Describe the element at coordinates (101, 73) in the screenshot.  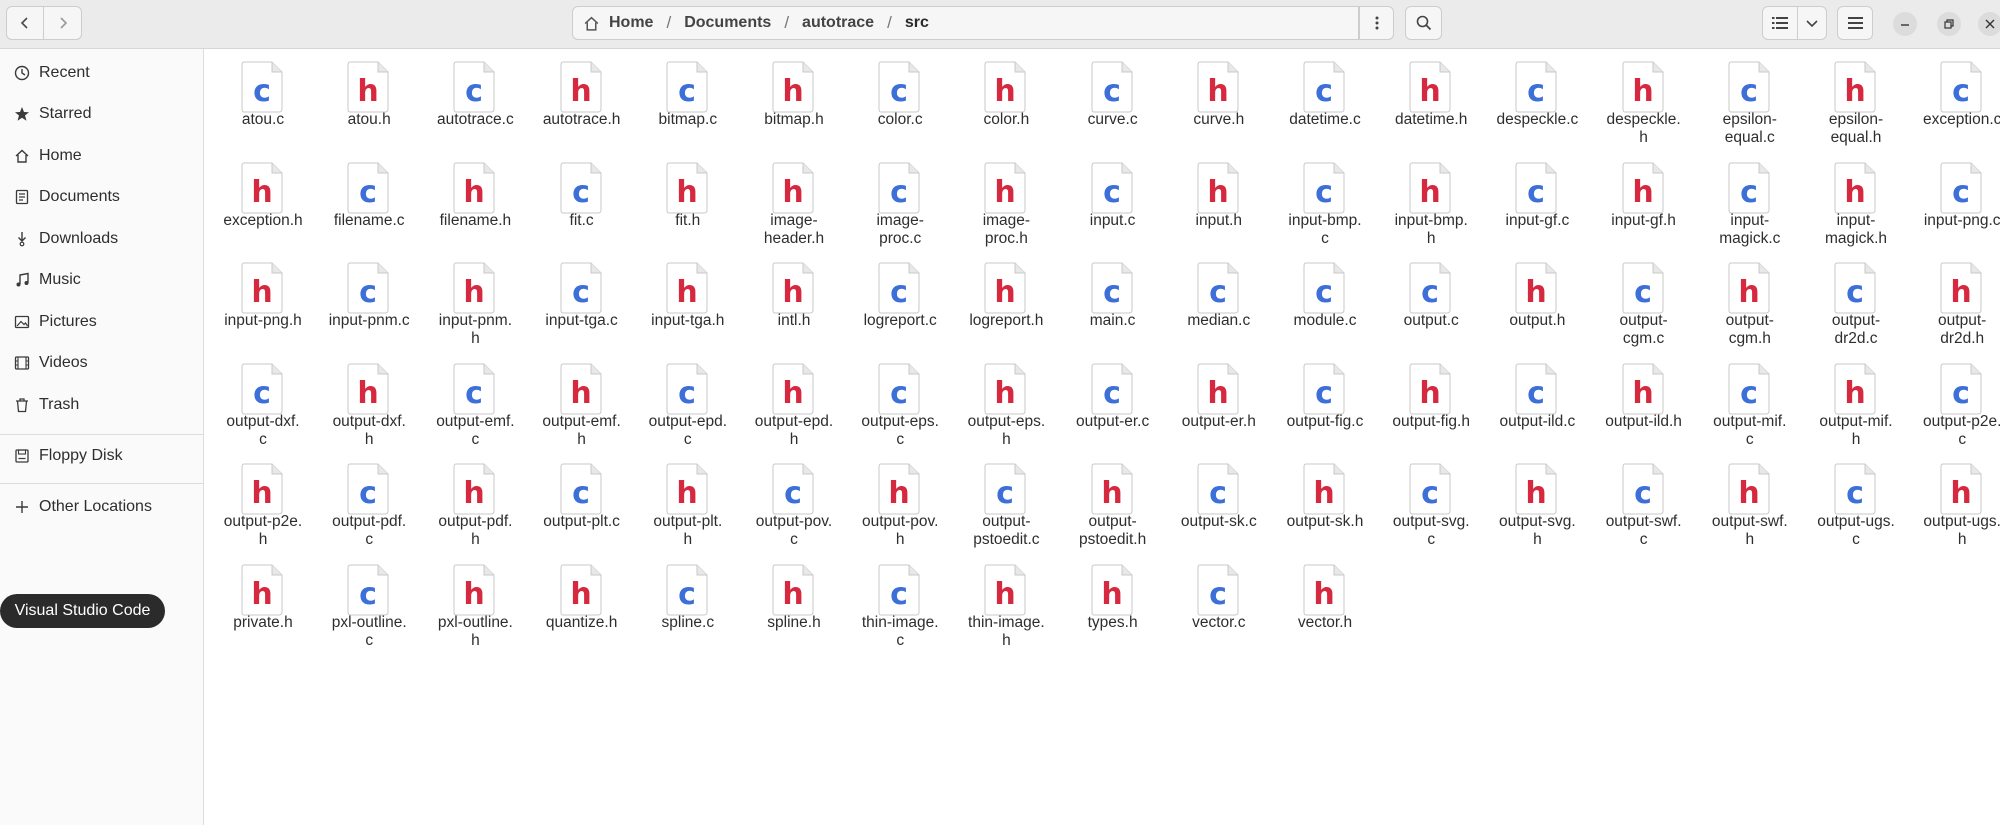
I see `sidebar-item-recent: Recent` at that location.